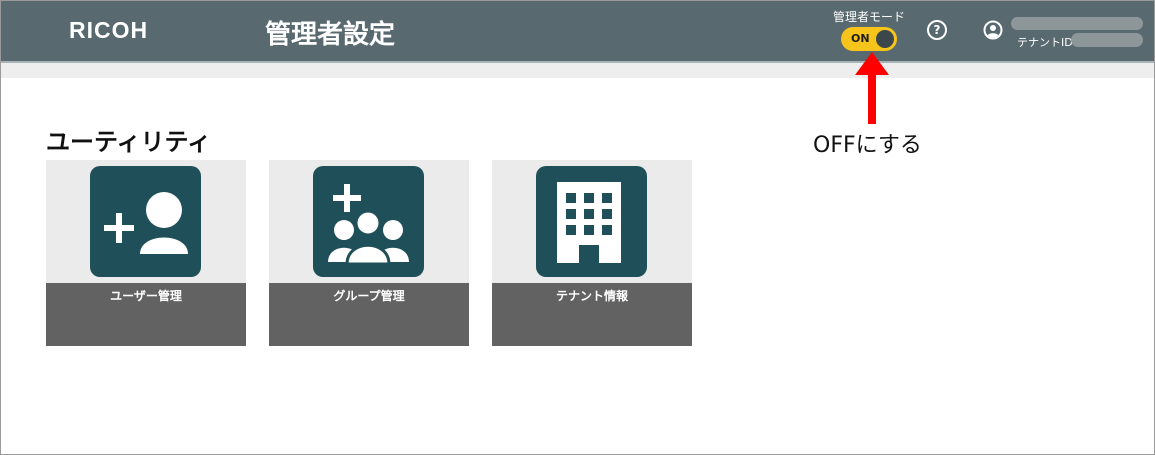 The image size is (1155, 455). Describe the element at coordinates (330, 35) in the screenshot. I see `page-title: 管理者設定` at that location.